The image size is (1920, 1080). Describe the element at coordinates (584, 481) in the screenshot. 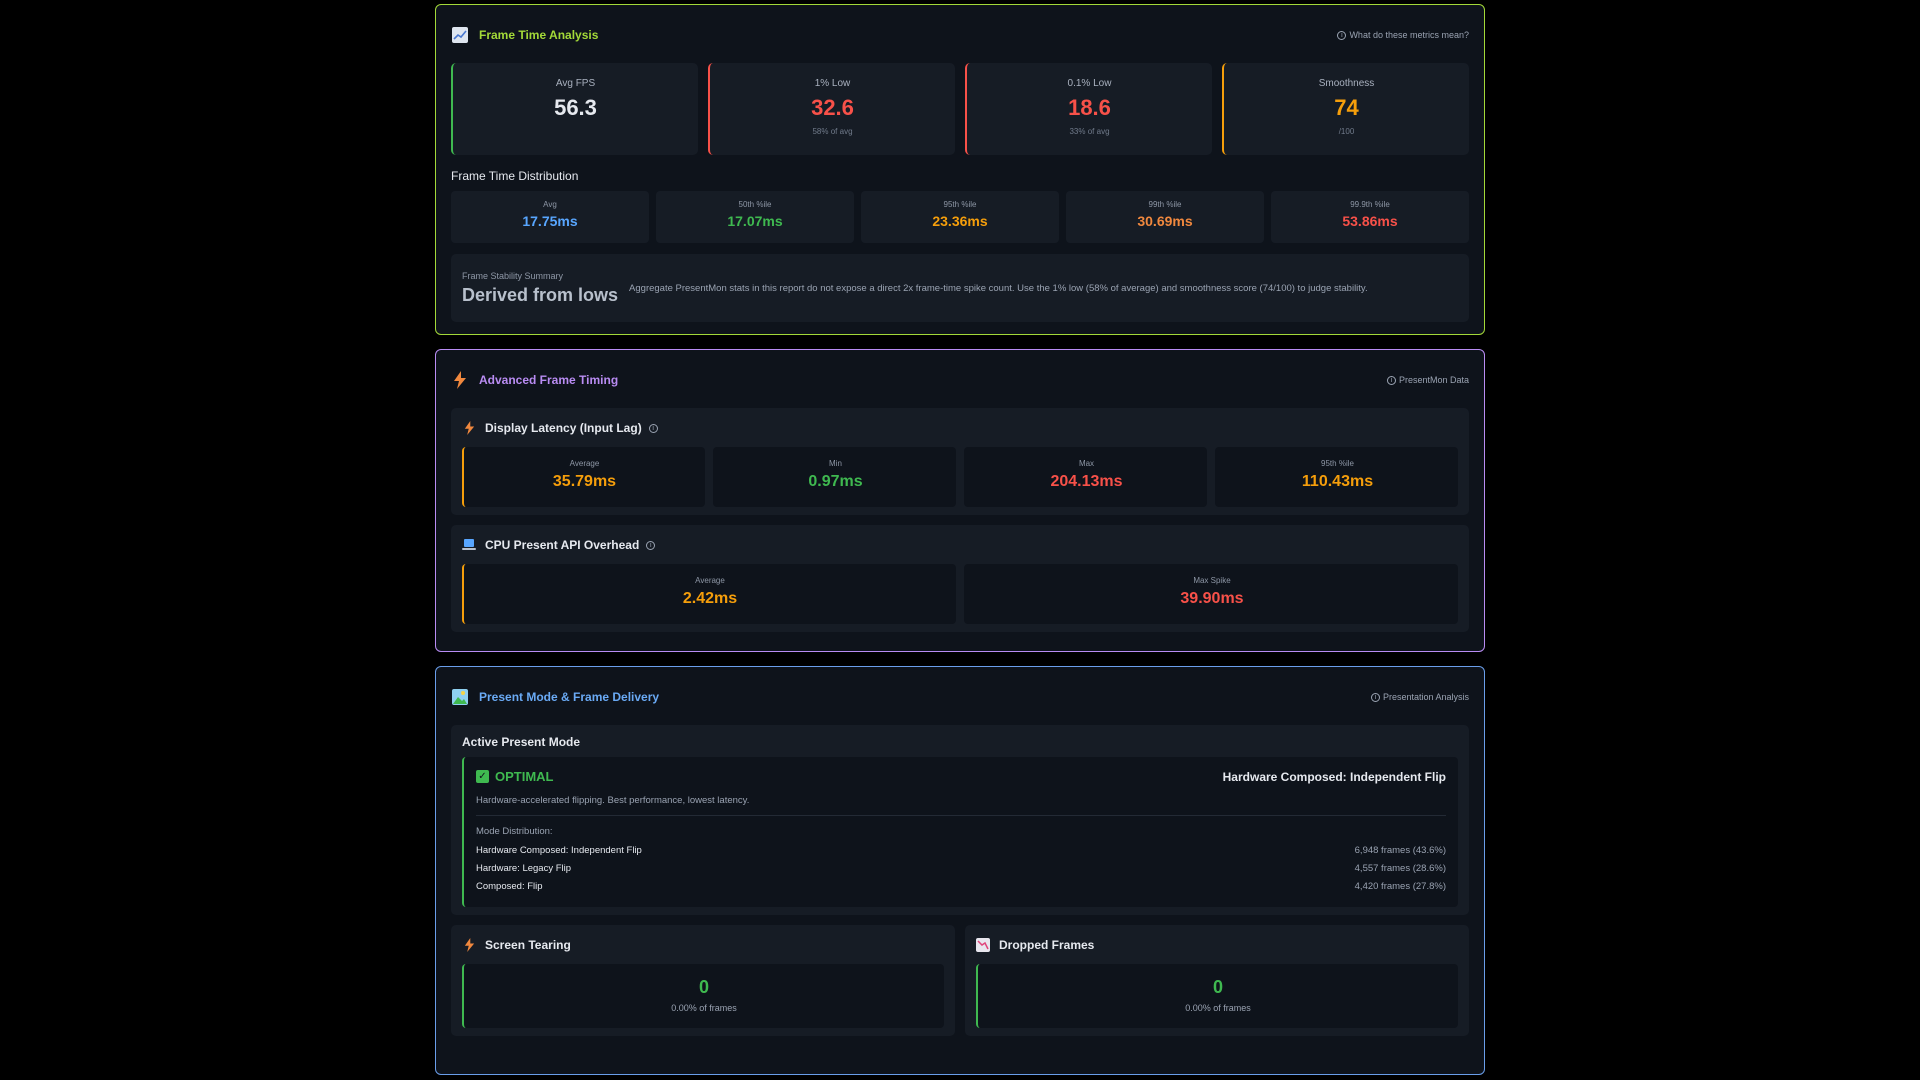

I see `latency-value: 35.79ms` at that location.